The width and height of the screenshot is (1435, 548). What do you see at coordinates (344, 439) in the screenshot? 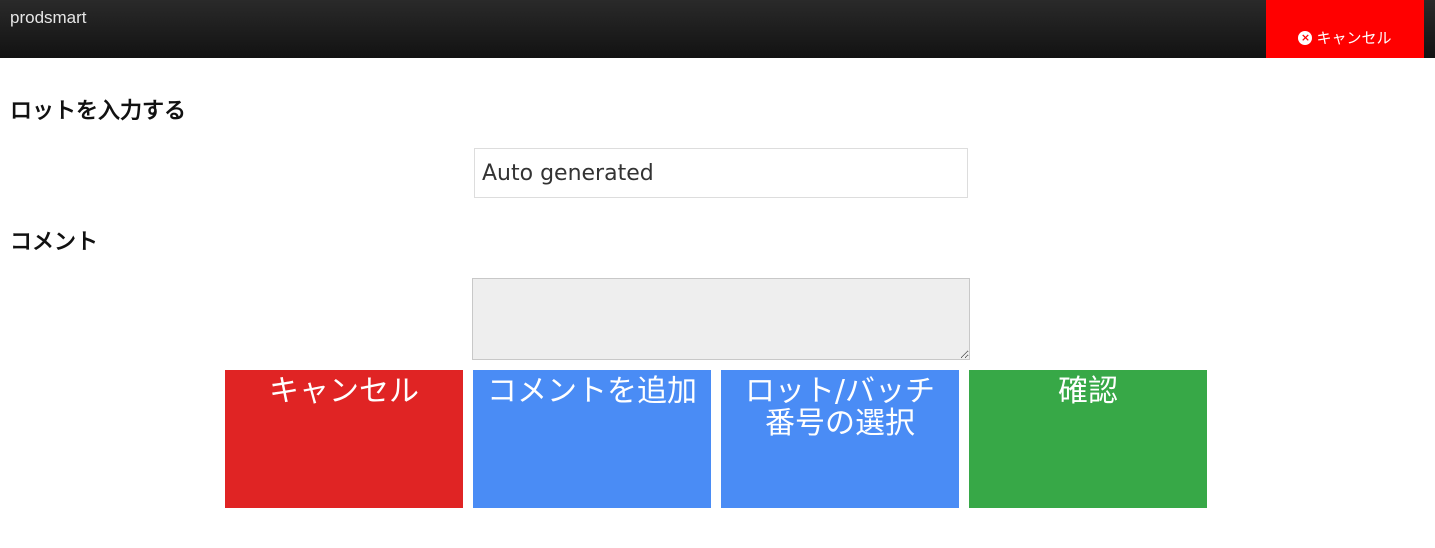
I see `cancel-button: キャンセル` at bounding box center [344, 439].